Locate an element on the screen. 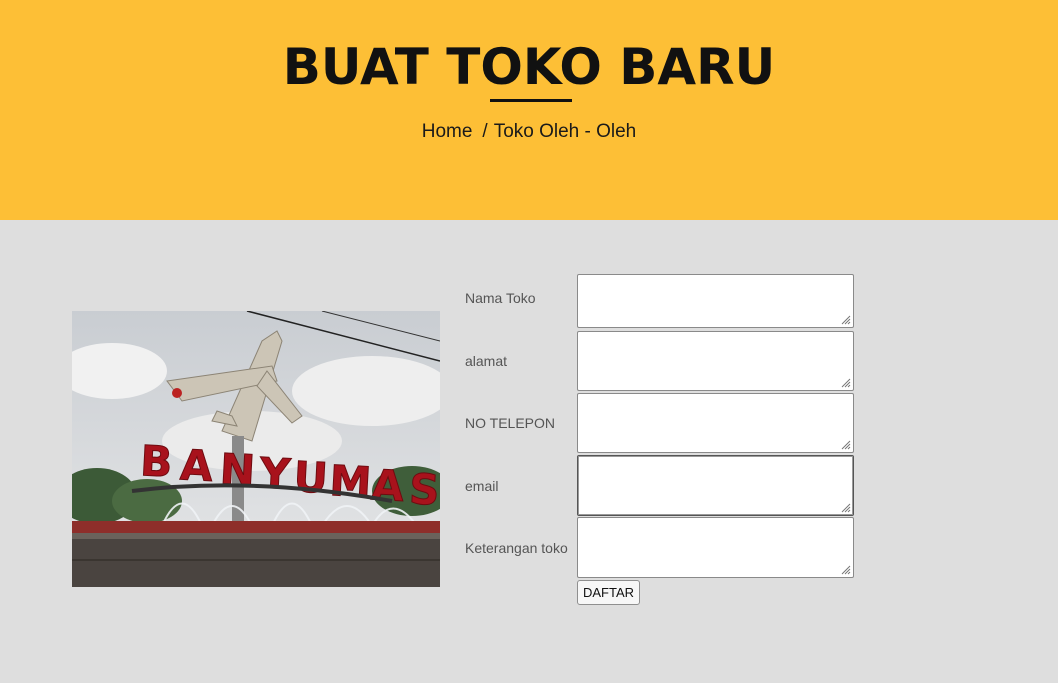 This screenshot has height=683, width=1058. svg-text: Y is located at coordinates (275, 473).